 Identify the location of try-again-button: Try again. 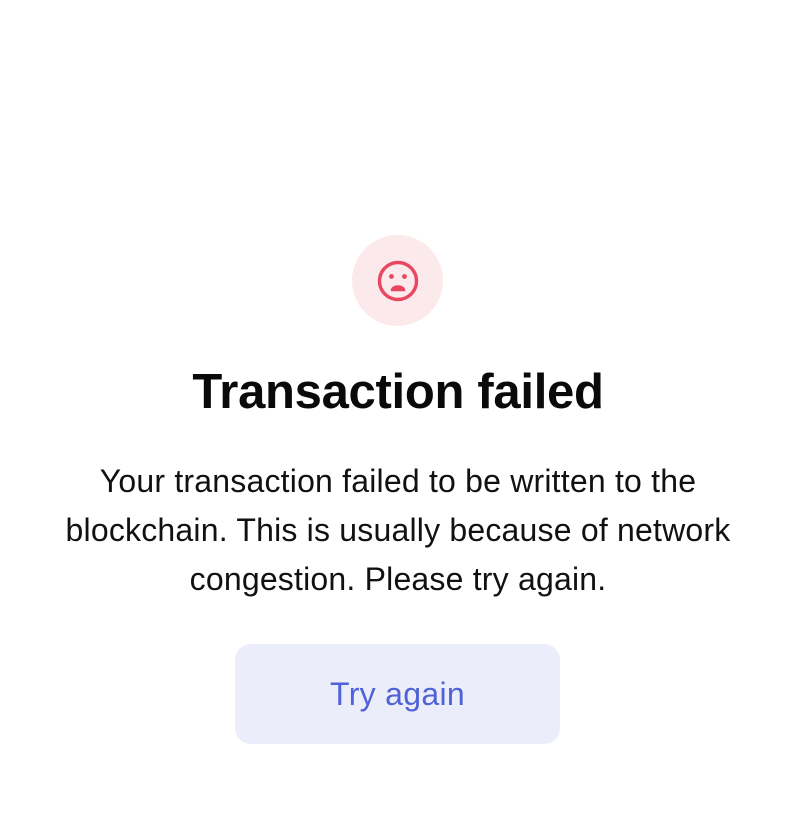
(397, 694).